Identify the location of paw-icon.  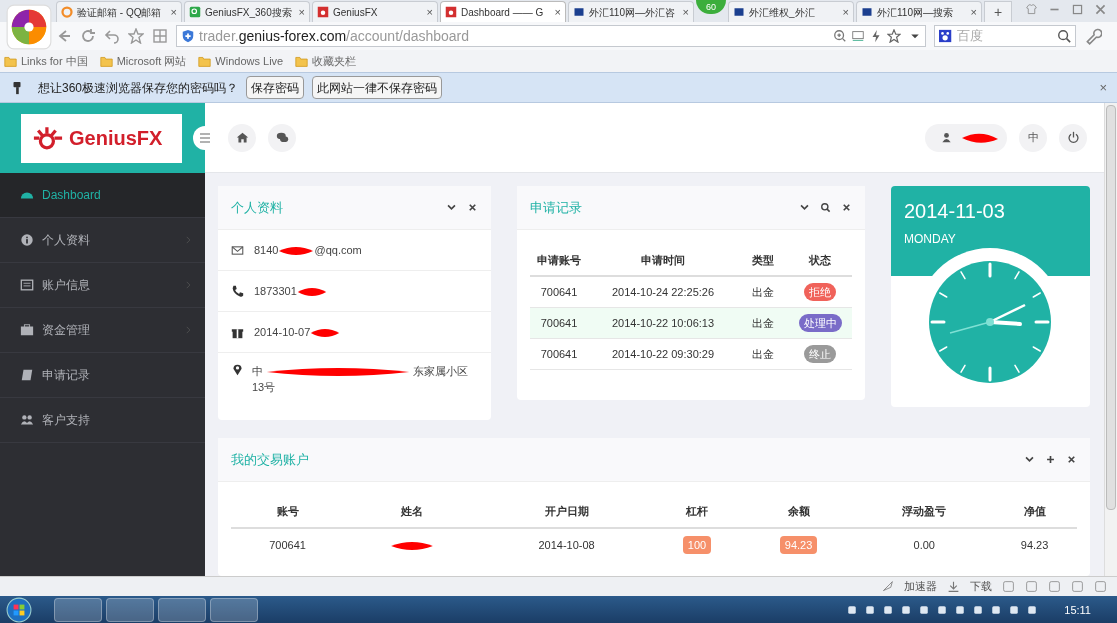
(946, 36).